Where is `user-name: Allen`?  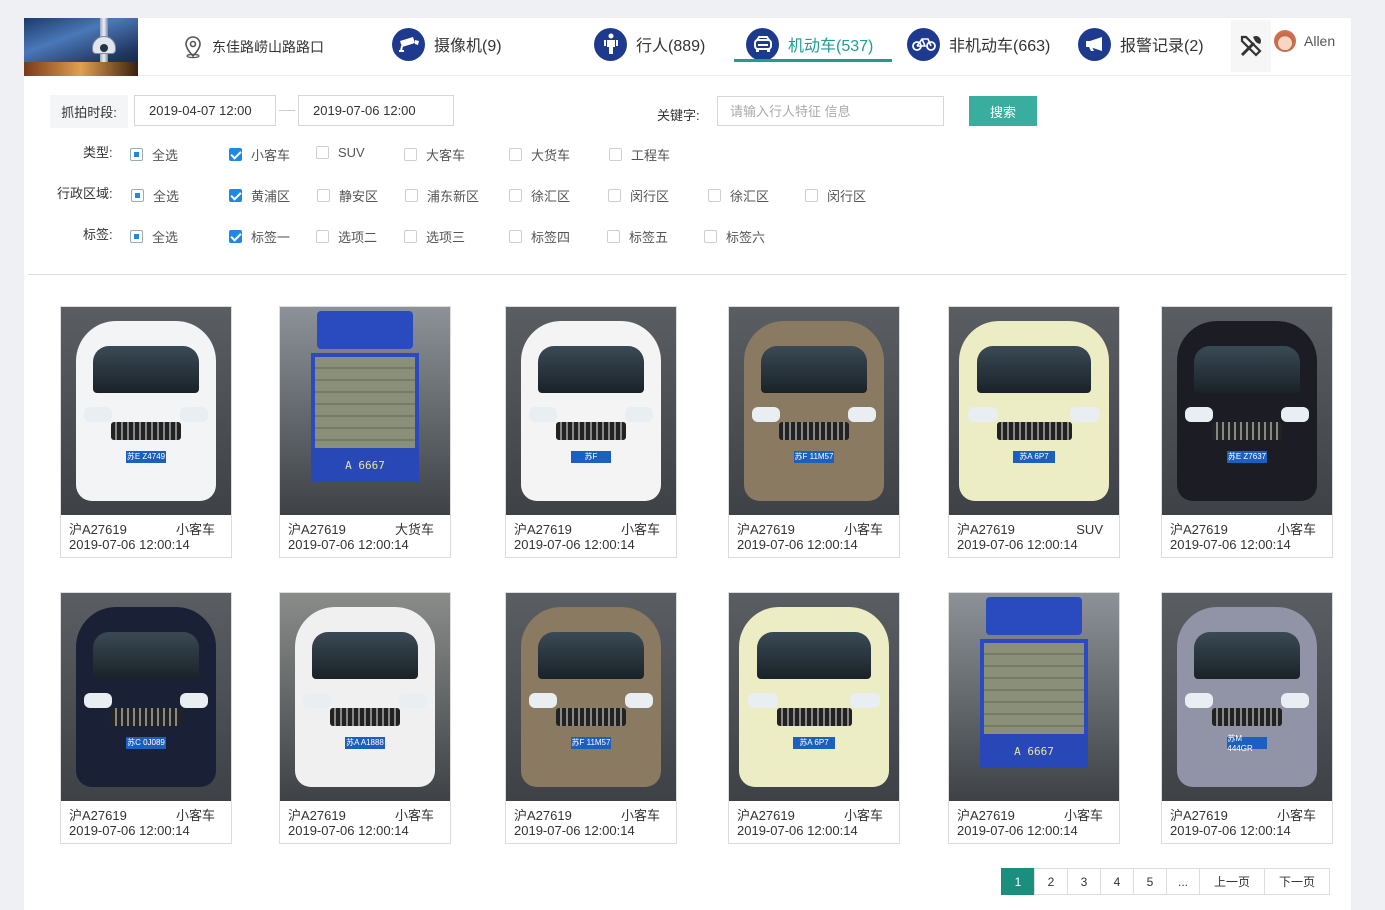 user-name: Allen is located at coordinates (1320, 41).